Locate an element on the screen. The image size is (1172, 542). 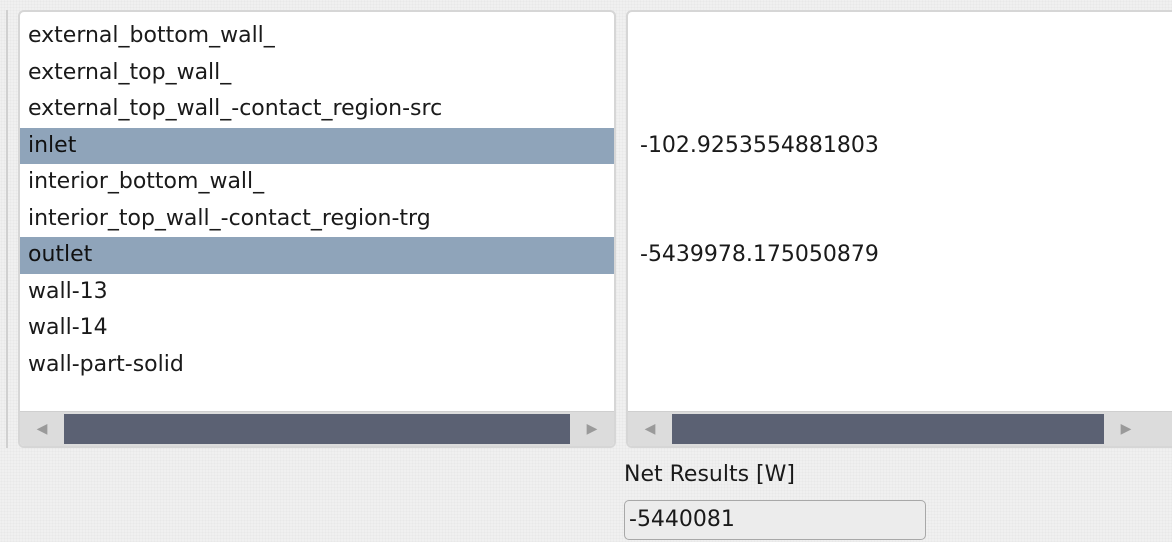
zone-list-item: wall-13 is located at coordinates (317, 292).